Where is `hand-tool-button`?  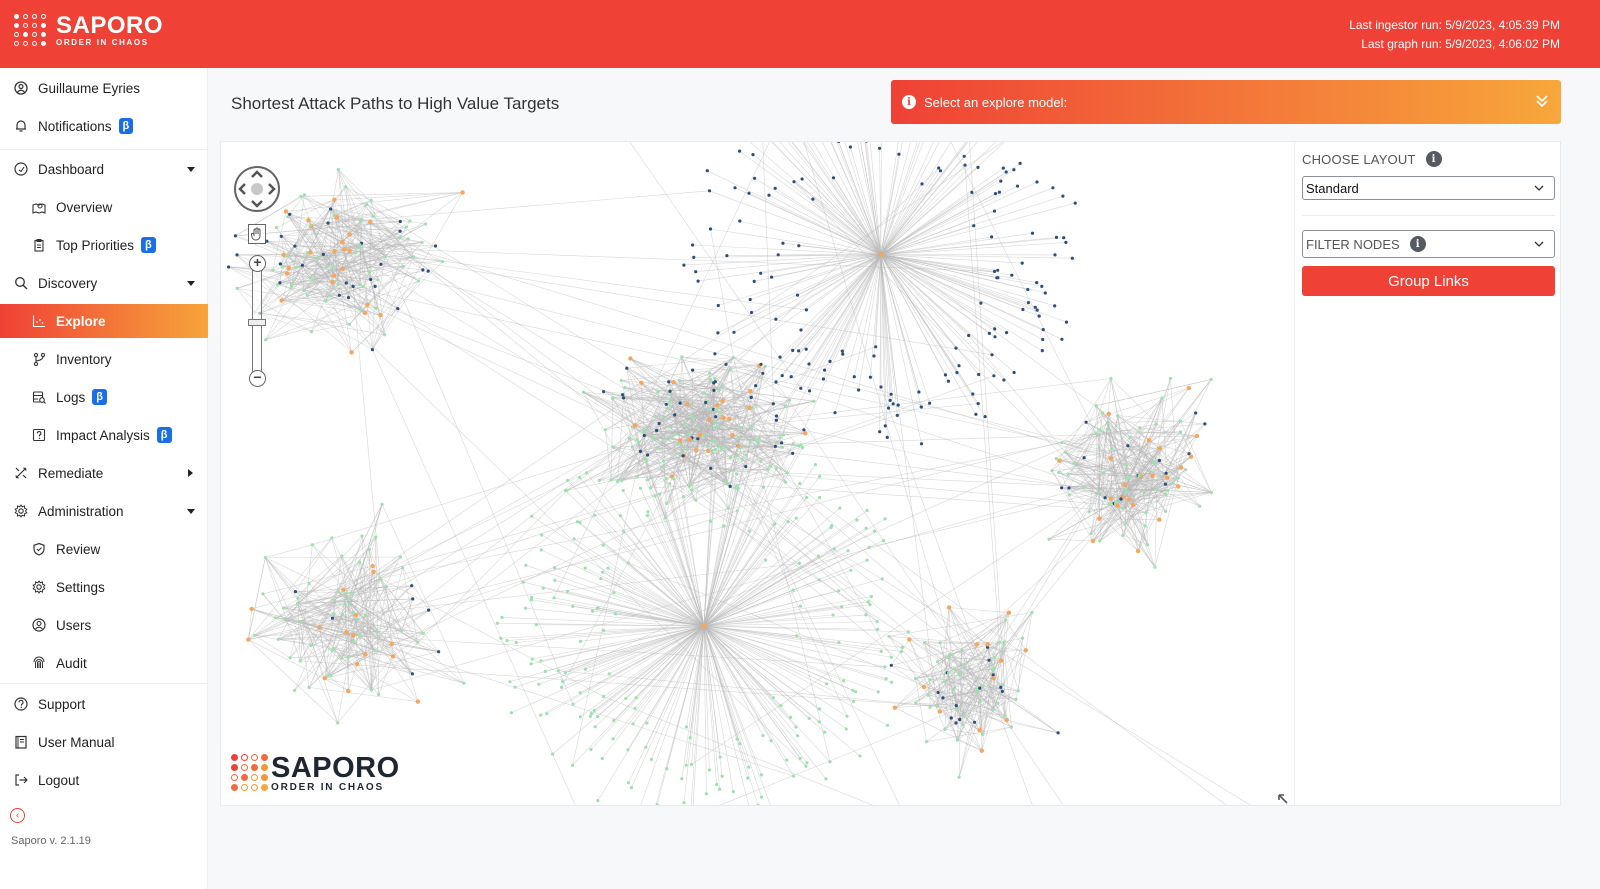
hand-tool-button is located at coordinates (257, 234).